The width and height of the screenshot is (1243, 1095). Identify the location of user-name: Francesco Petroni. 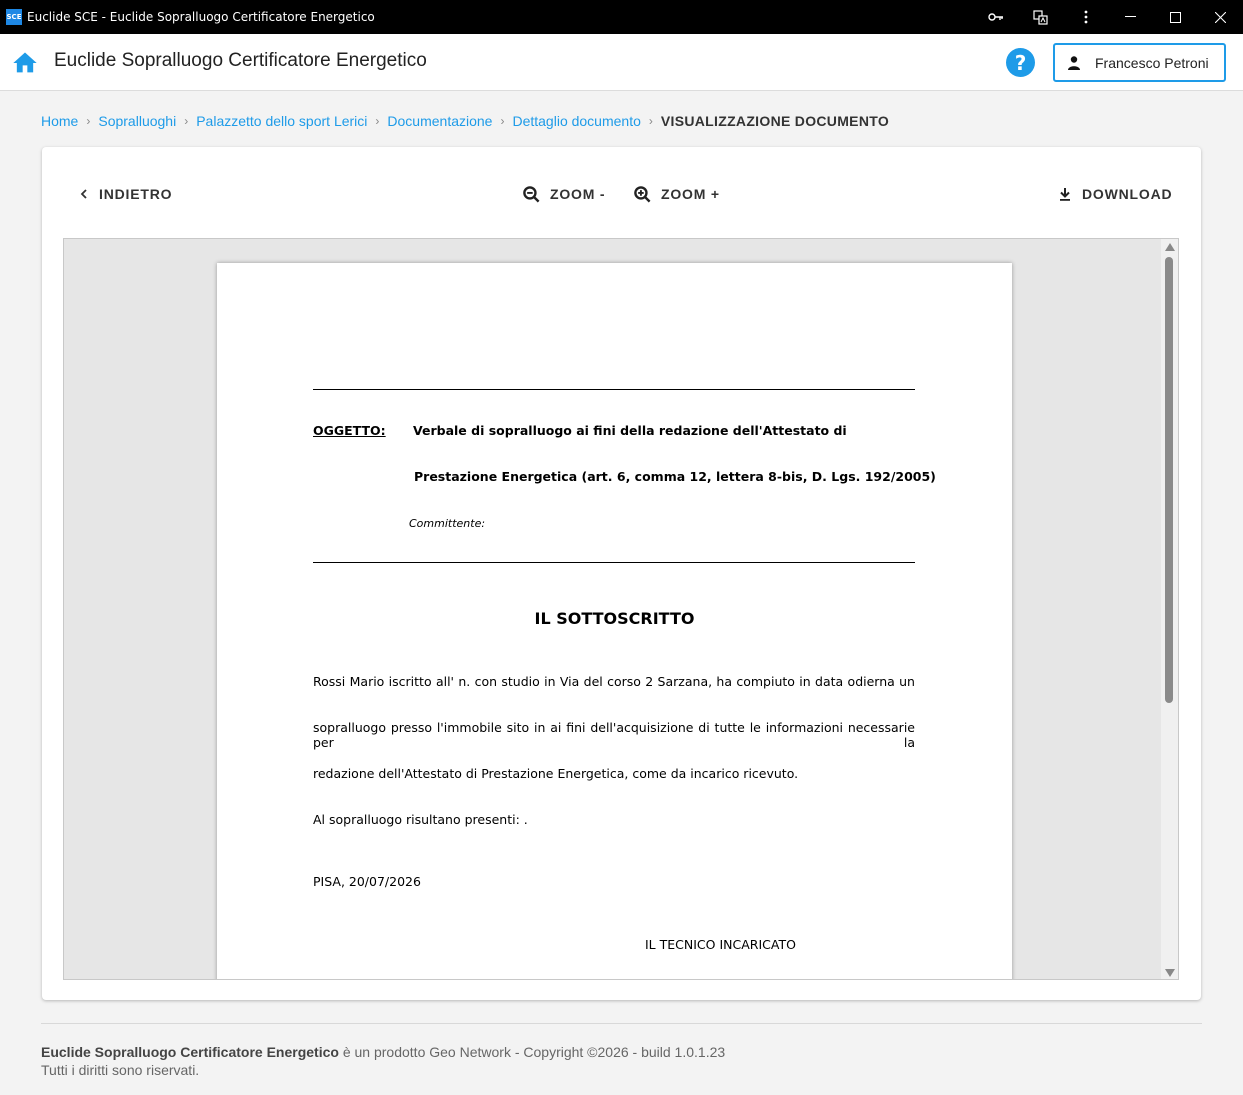
(1152, 62).